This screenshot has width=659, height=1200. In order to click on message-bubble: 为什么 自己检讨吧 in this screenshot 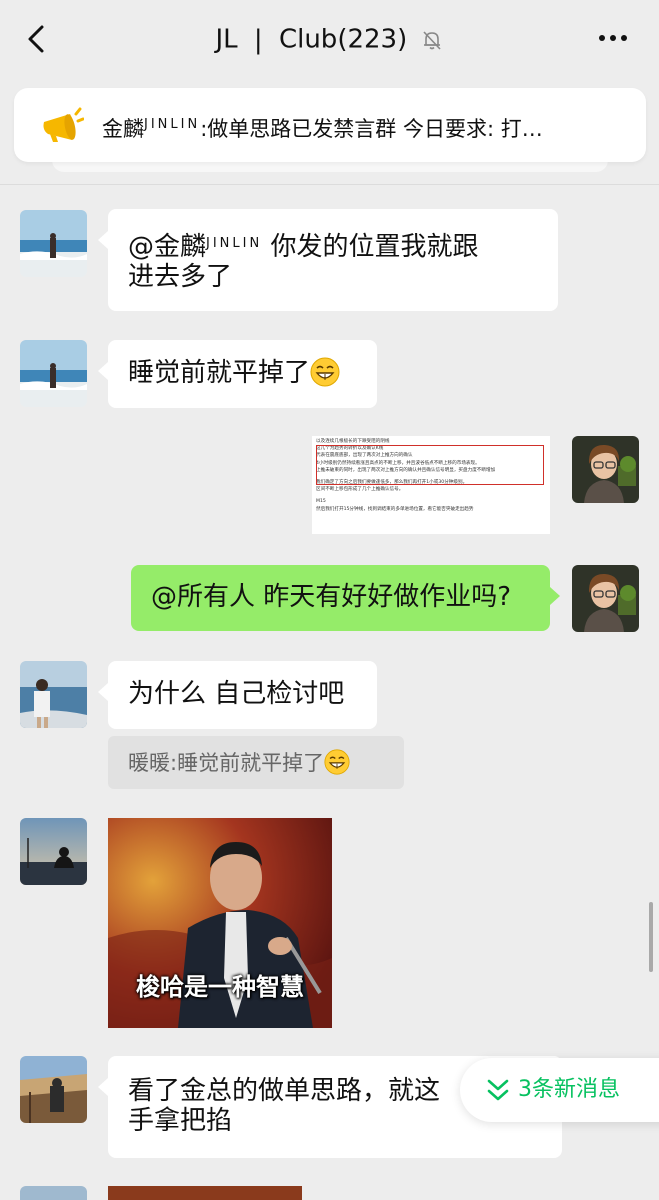, I will do `click(237, 695)`.